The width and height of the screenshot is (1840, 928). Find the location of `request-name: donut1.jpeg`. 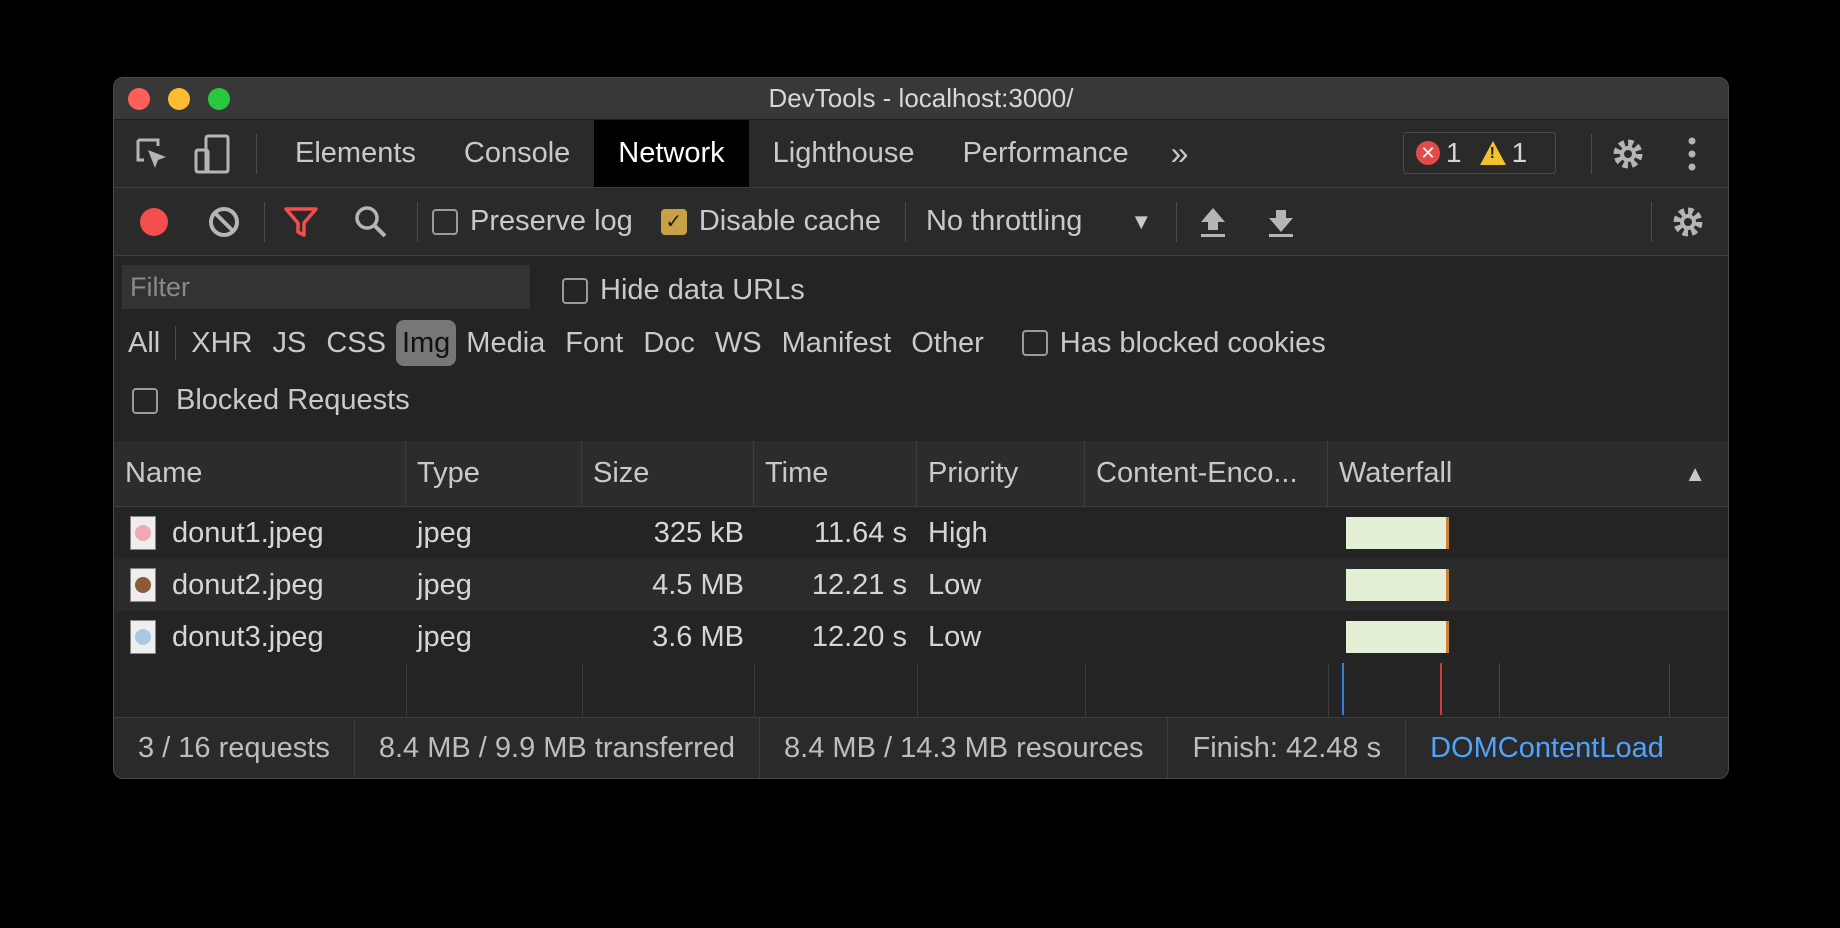

request-name: donut1.jpeg is located at coordinates (248, 532).